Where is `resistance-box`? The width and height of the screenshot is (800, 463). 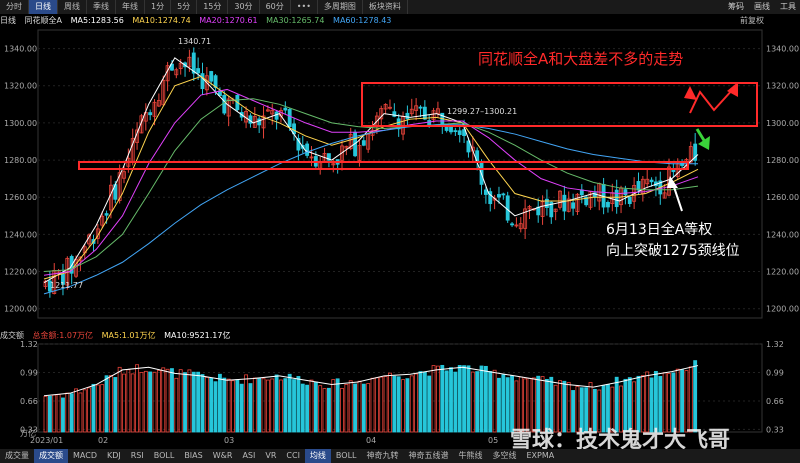
resistance-box is located at coordinates (559, 104).